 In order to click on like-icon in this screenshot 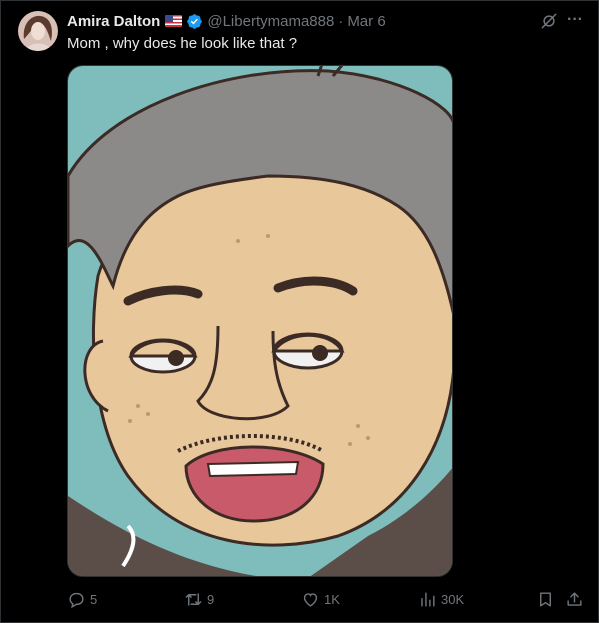, I will do `click(310, 599)`.